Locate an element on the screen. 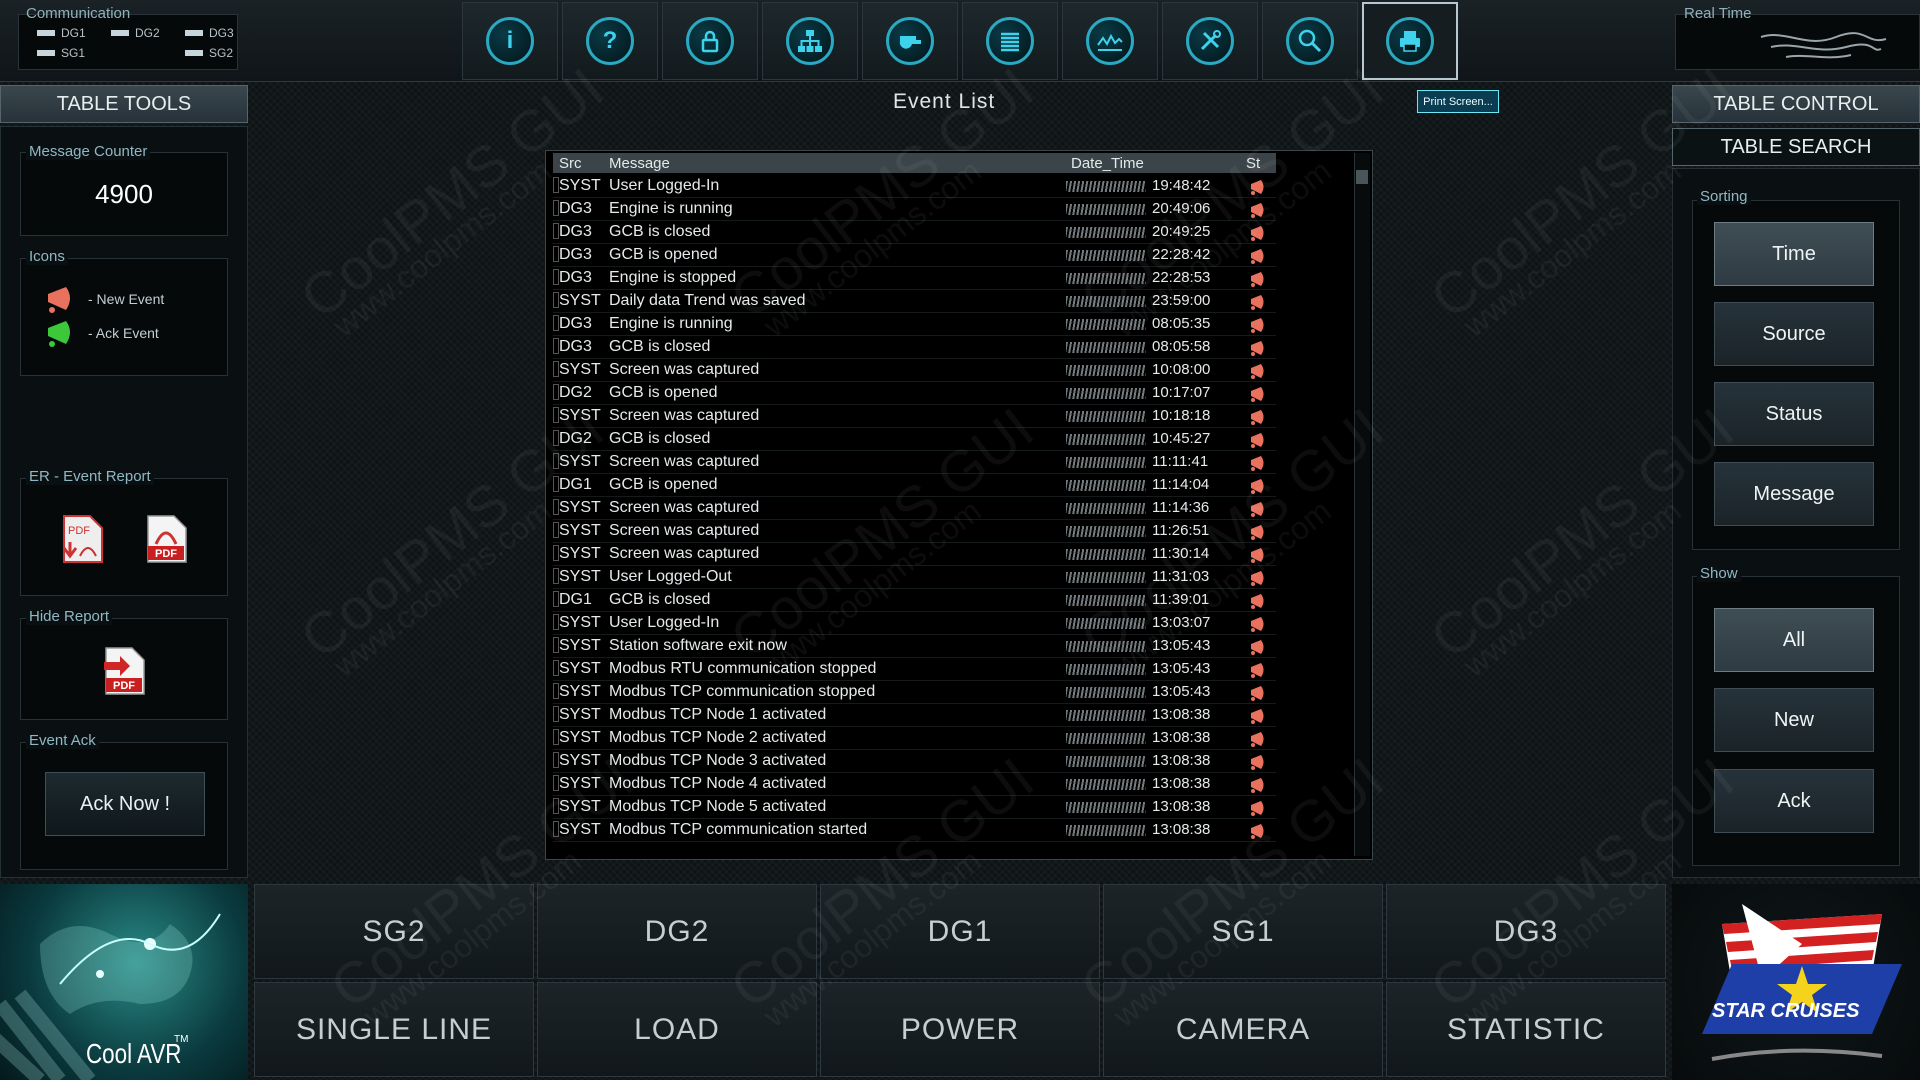 The image size is (1920, 1080). pdf-hide-icon: PDF is located at coordinates (124, 673).